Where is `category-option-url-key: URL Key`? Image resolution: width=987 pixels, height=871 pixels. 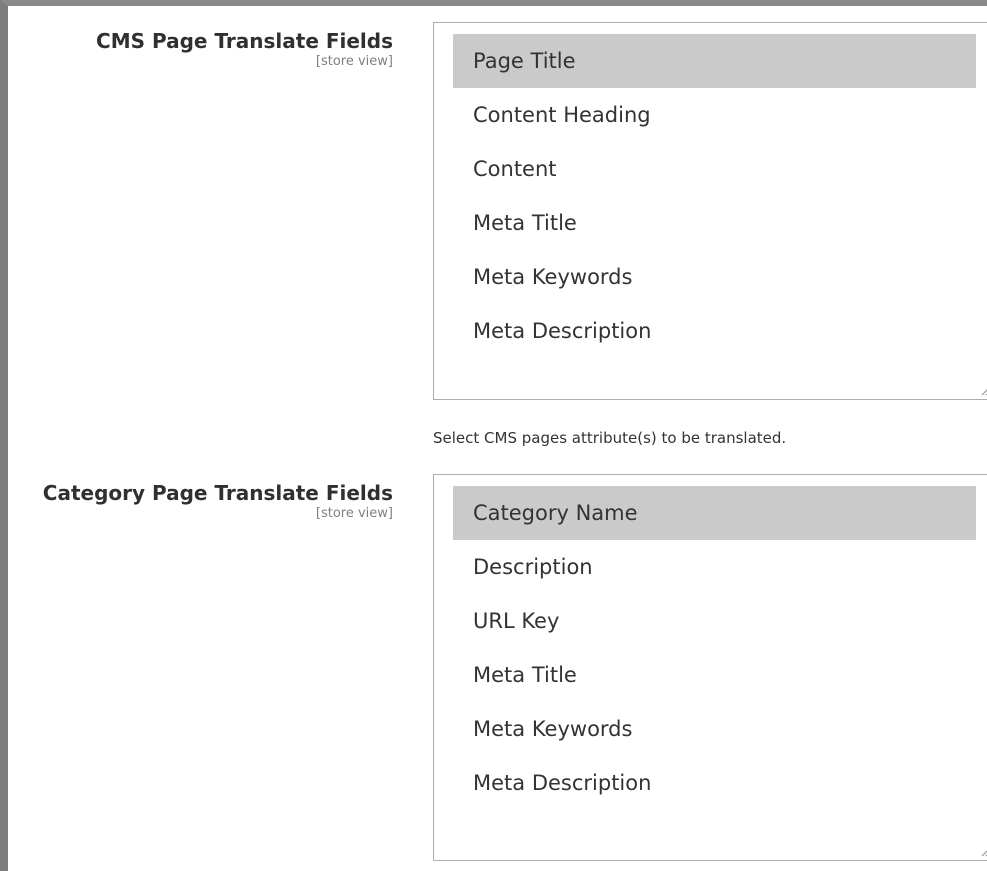
category-option-url-key: URL Key is located at coordinates (714, 621).